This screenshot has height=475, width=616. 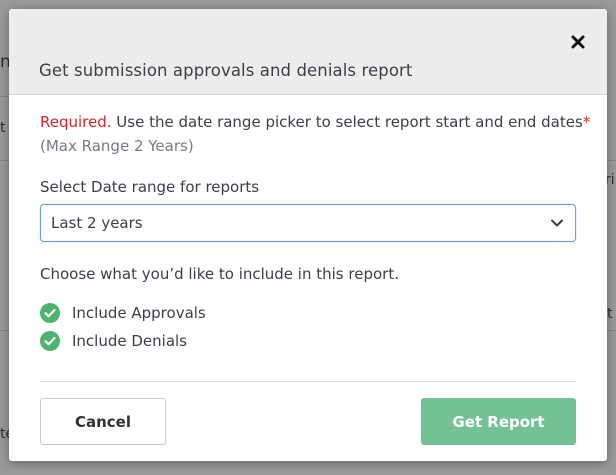 I want to click on footer-divider, so click(x=308, y=381).